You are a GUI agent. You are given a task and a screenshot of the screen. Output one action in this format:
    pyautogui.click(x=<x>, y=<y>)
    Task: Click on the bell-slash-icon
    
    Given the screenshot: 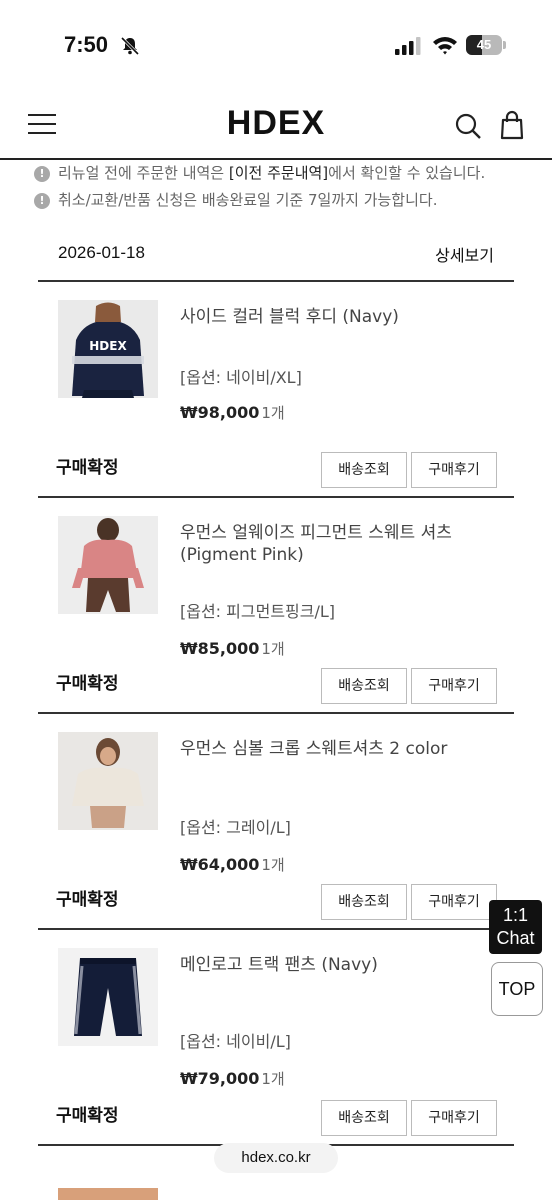 What is the action you would take?
    pyautogui.click(x=130, y=46)
    